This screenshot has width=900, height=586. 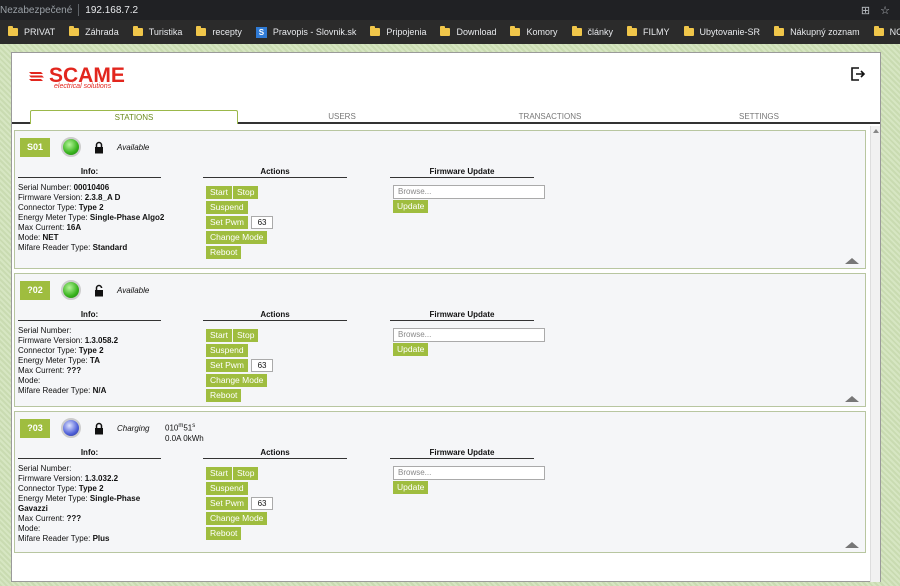 What do you see at coordinates (227, 32) in the screenshot?
I see `bookmark-label: recepty` at bounding box center [227, 32].